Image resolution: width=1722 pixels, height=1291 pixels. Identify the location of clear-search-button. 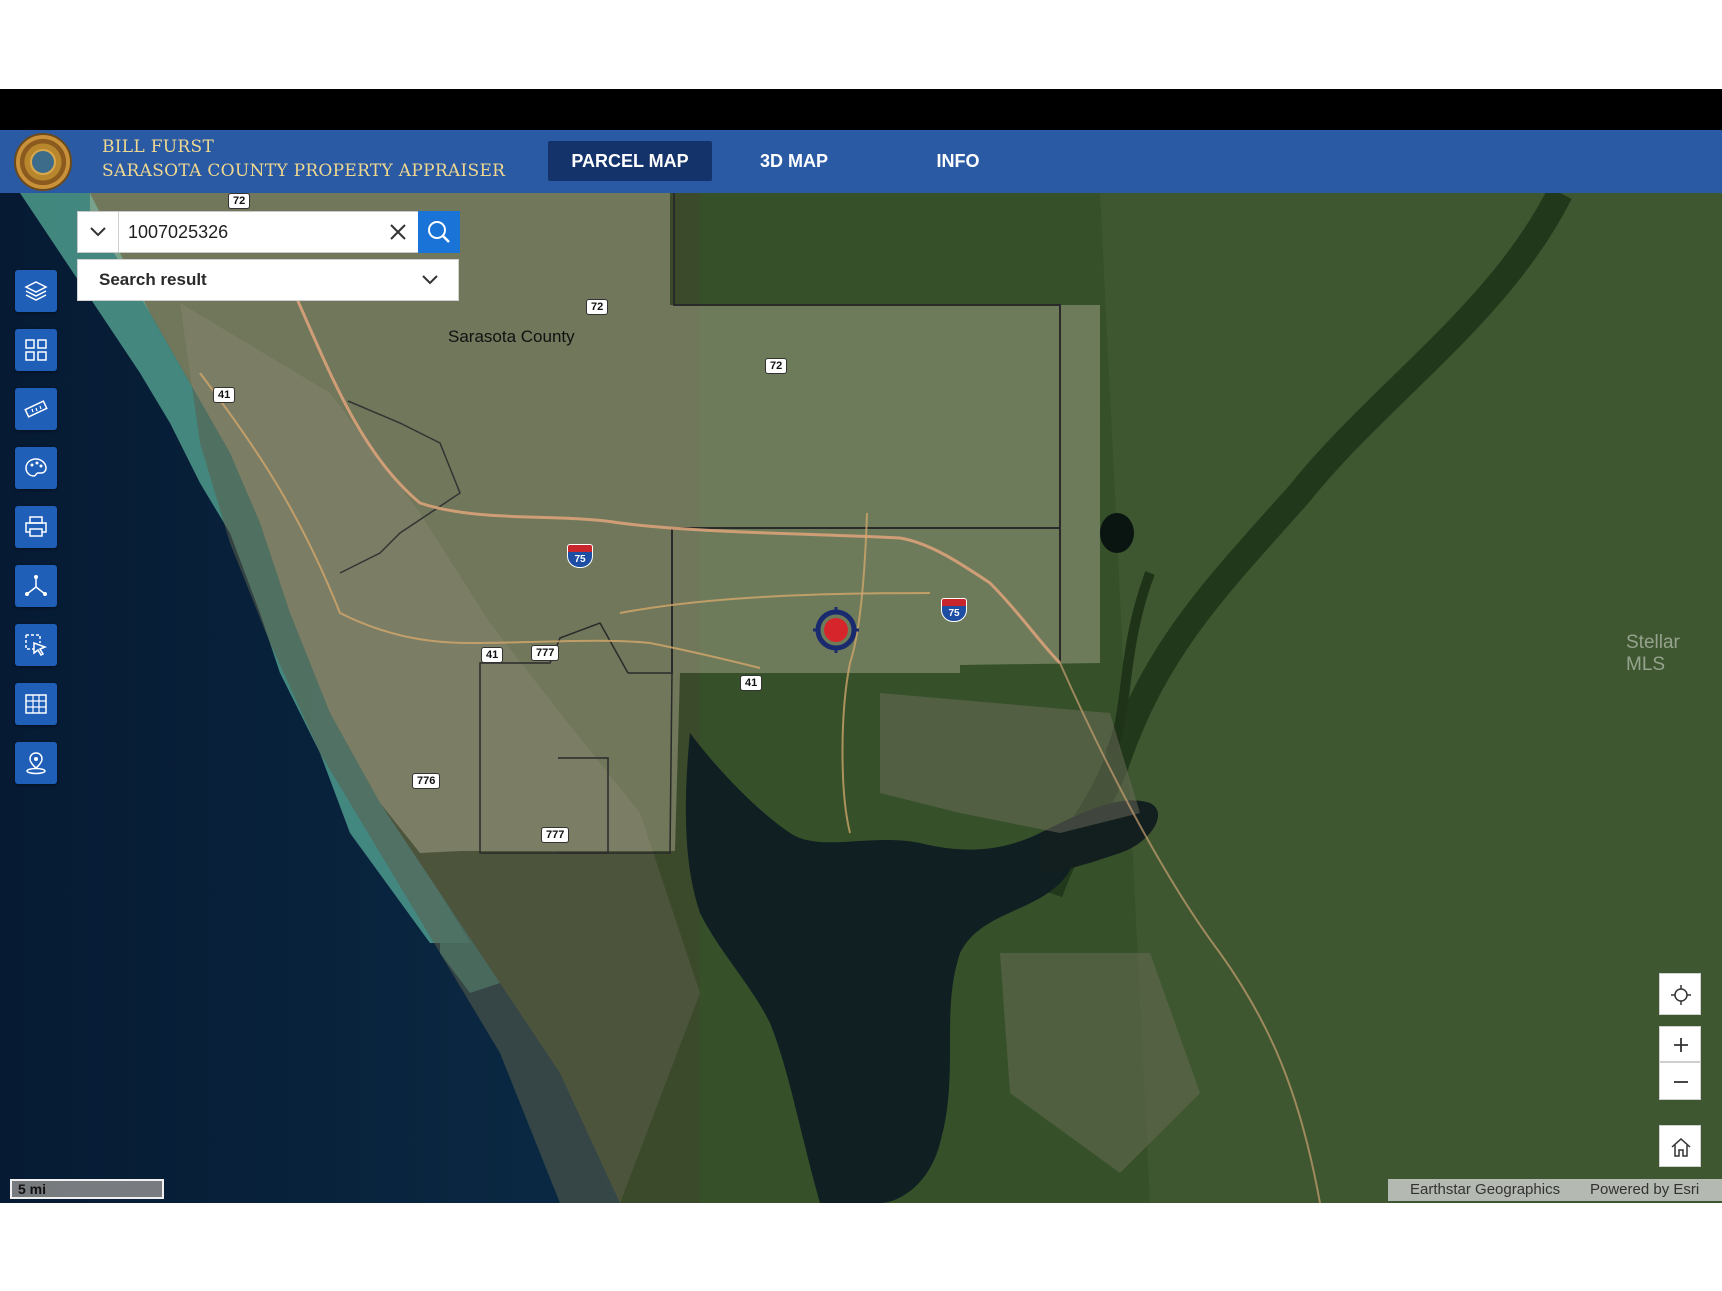
(398, 232).